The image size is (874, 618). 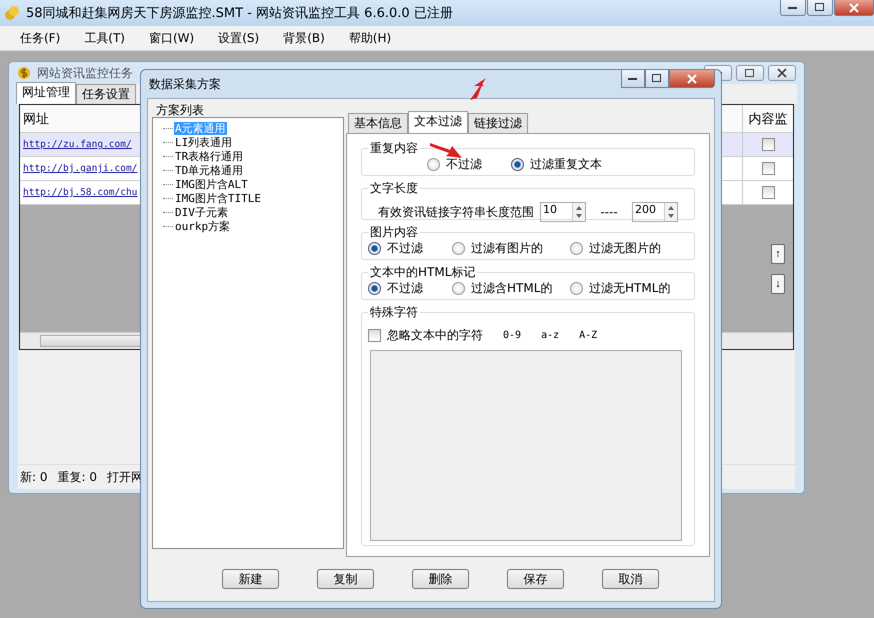 What do you see at coordinates (77, 144) in the screenshot?
I see `url-link: http://zu.fang.com/` at bounding box center [77, 144].